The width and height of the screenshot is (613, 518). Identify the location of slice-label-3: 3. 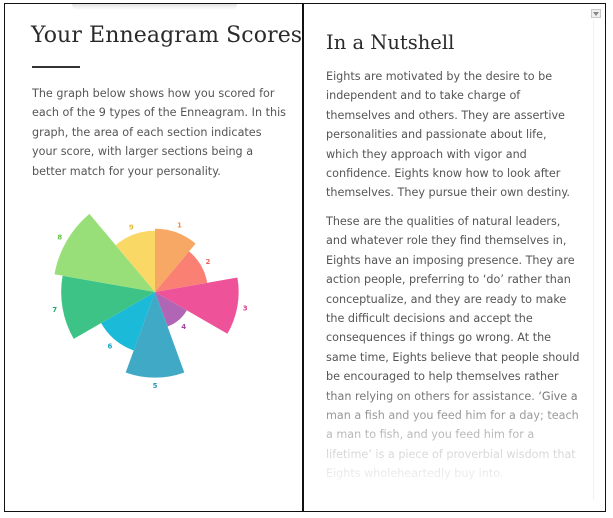
(245, 308).